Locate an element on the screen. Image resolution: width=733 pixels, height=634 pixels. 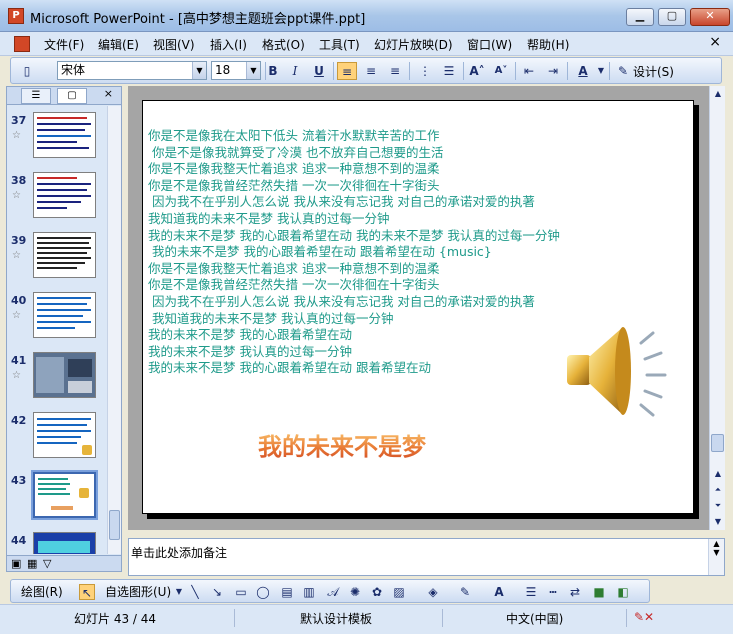
menu-window: 窗口(W) is located at coordinates (489, 44).